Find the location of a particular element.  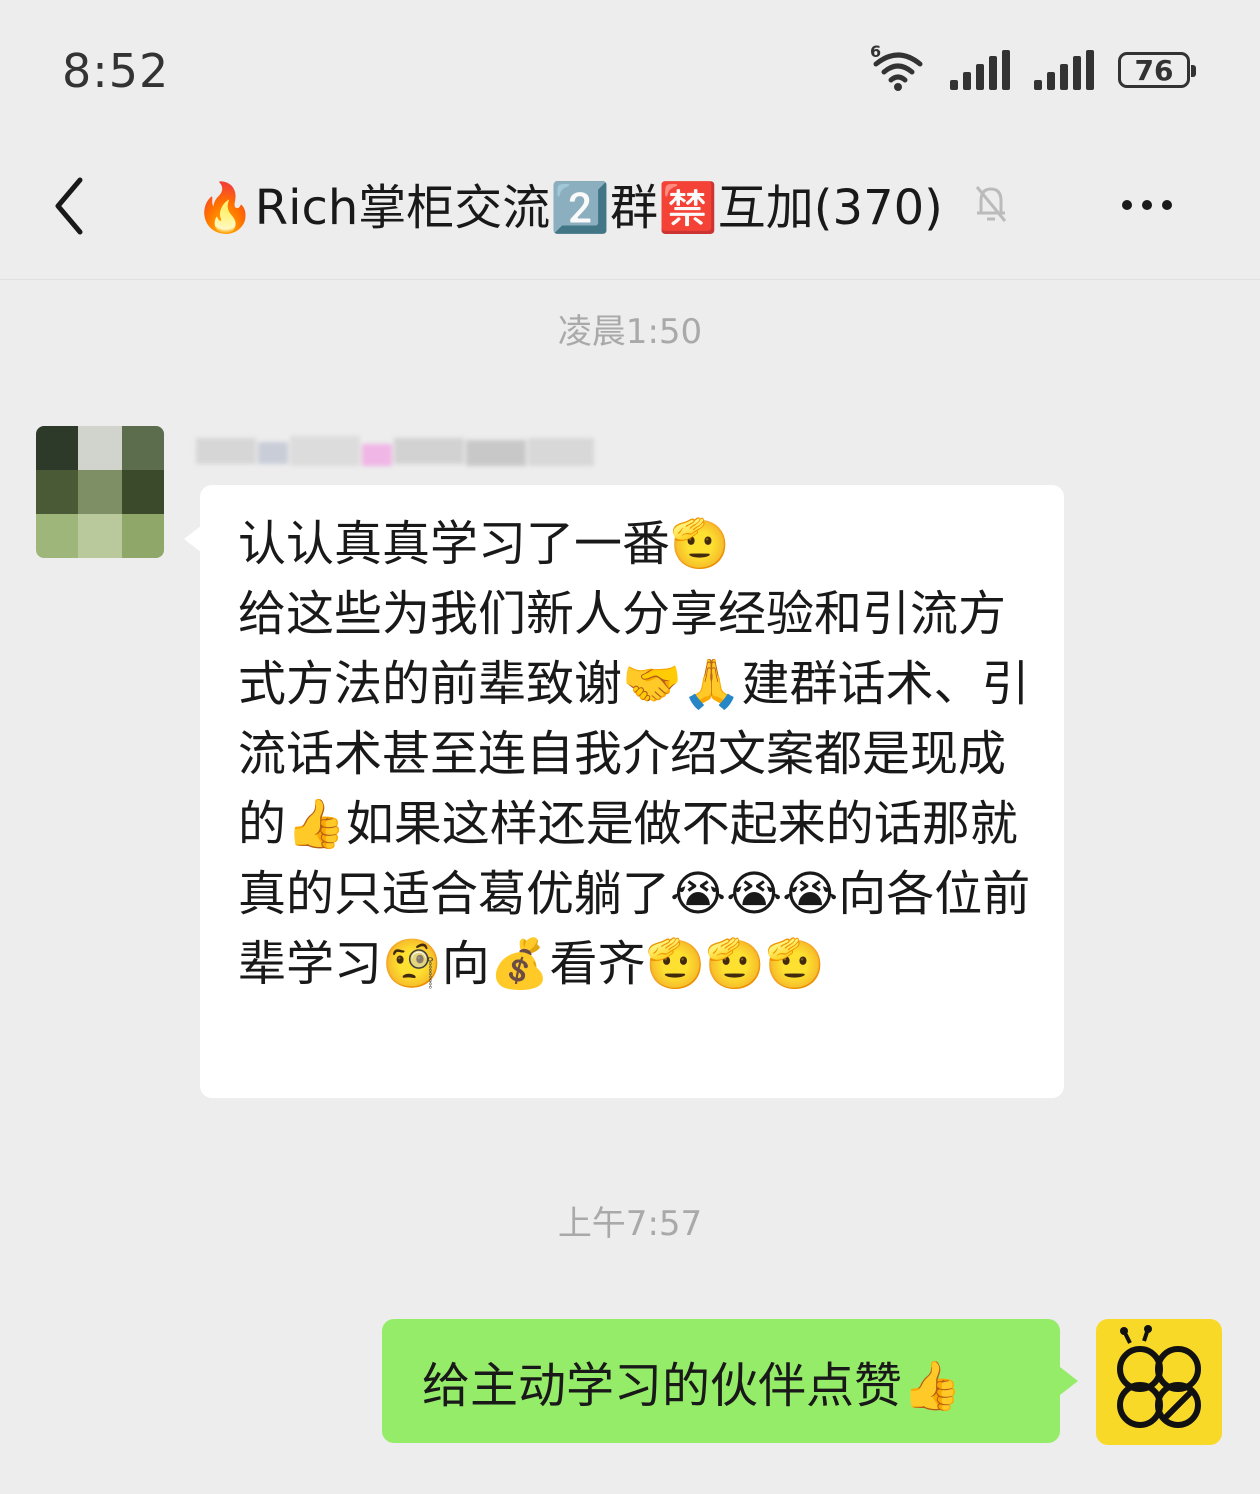

status-time: 8:52 is located at coordinates (116, 71).